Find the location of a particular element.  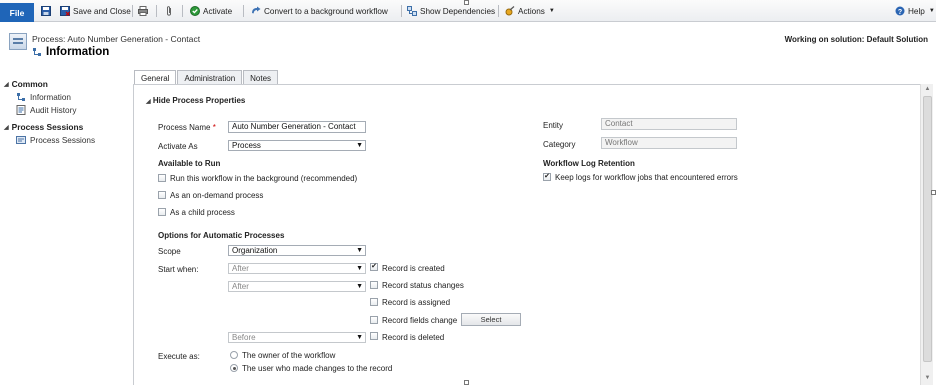

record-status-checkbox is located at coordinates (374, 285).